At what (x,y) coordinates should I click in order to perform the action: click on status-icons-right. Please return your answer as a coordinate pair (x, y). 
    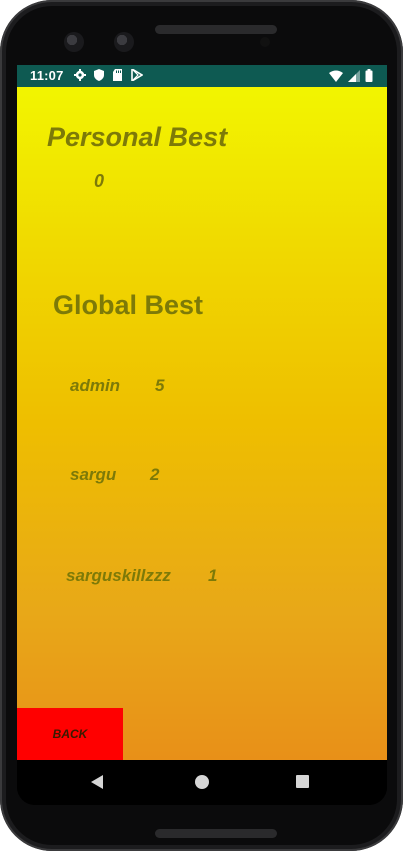
    Looking at the image, I should click on (351, 75).